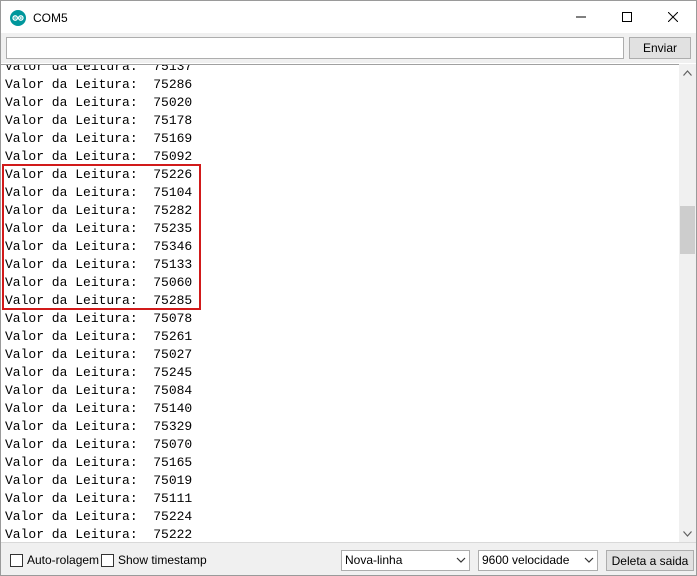 The height and width of the screenshot is (576, 697). Describe the element at coordinates (99, 354) in the screenshot. I see `output-line: Valor da Leitura: 75027` at that location.